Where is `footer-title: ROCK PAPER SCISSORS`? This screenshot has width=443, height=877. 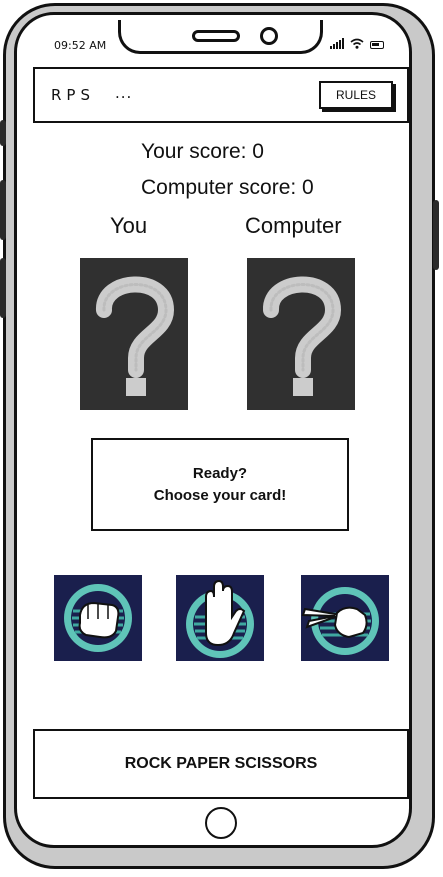
footer-title: ROCK PAPER SCISSORS is located at coordinates (221, 763).